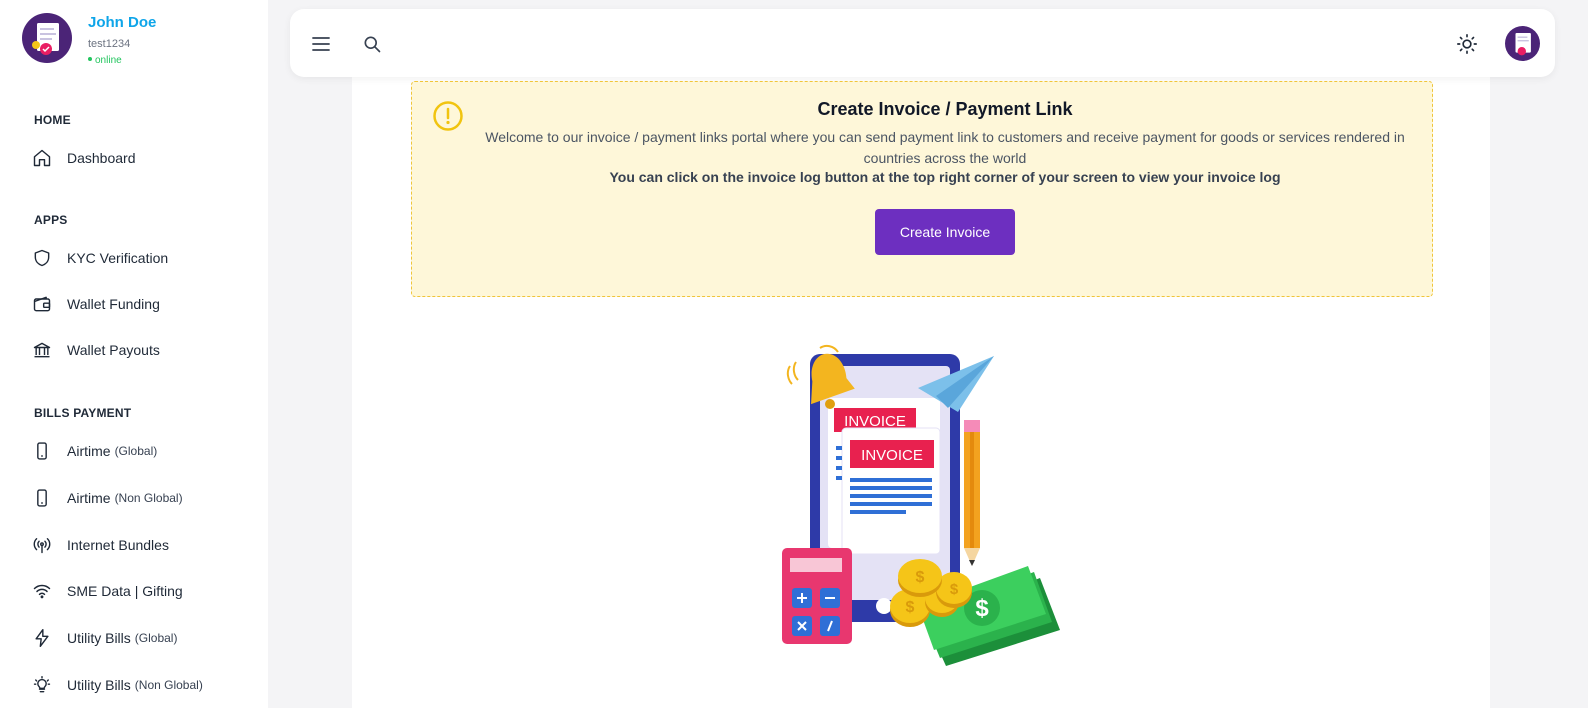  What do you see at coordinates (42, 591) in the screenshot?
I see `wifi-icon` at bounding box center [42, 591].